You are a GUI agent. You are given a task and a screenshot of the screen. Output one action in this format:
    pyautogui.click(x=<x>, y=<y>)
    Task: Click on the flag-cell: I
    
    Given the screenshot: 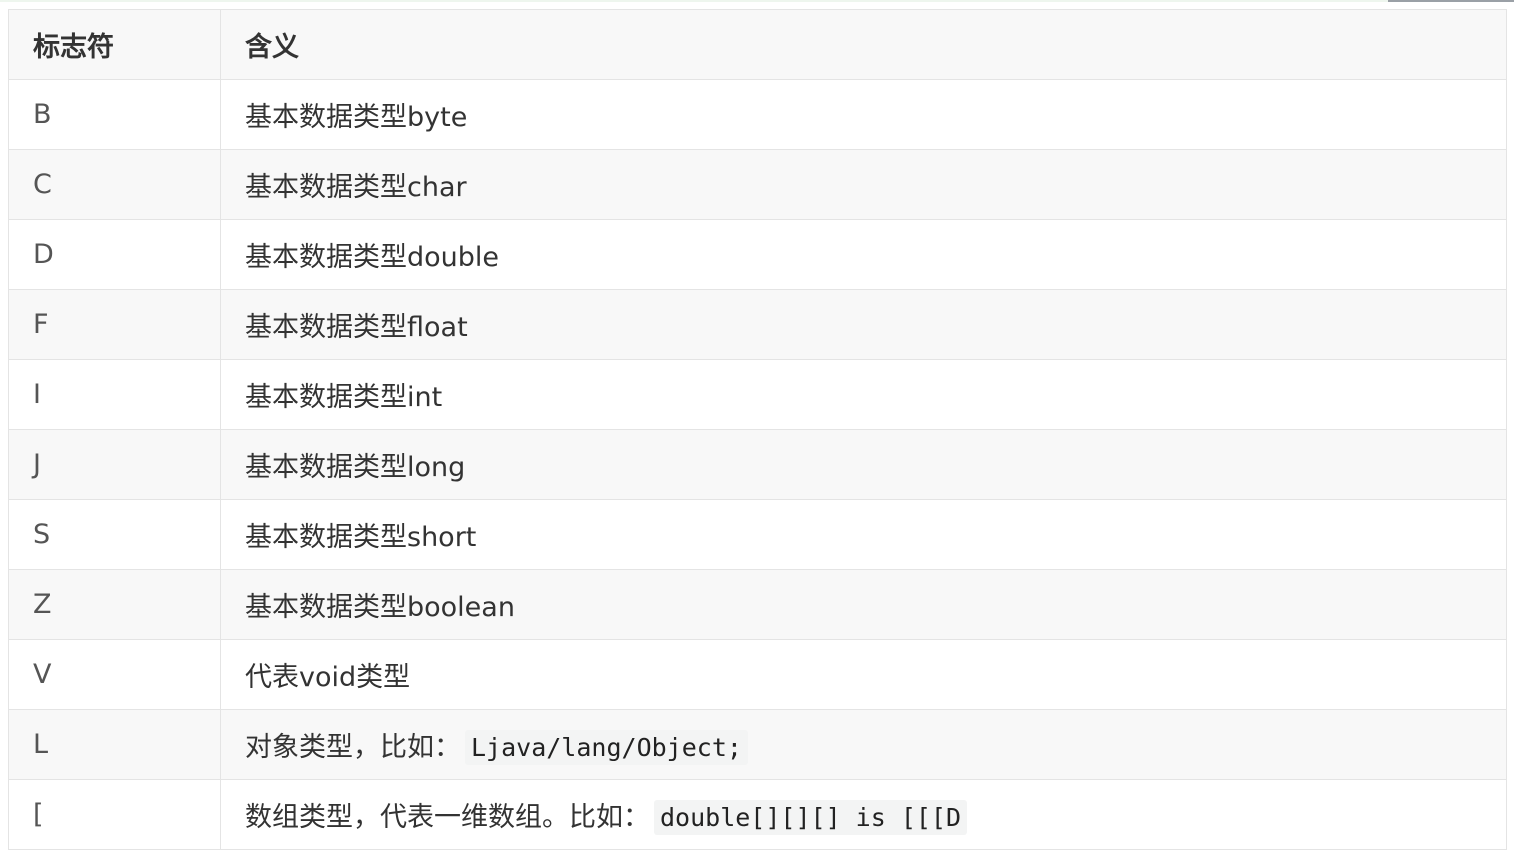 What is the action you would take?
    pyautogui.click(x=114, y=394)
    